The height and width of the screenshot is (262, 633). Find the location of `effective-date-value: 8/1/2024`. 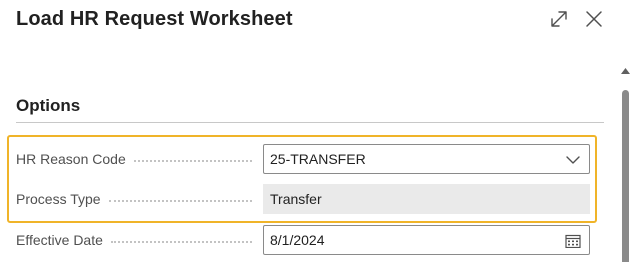

effective-date-value: 8/1/2024 is located at coordinates (297, 240).